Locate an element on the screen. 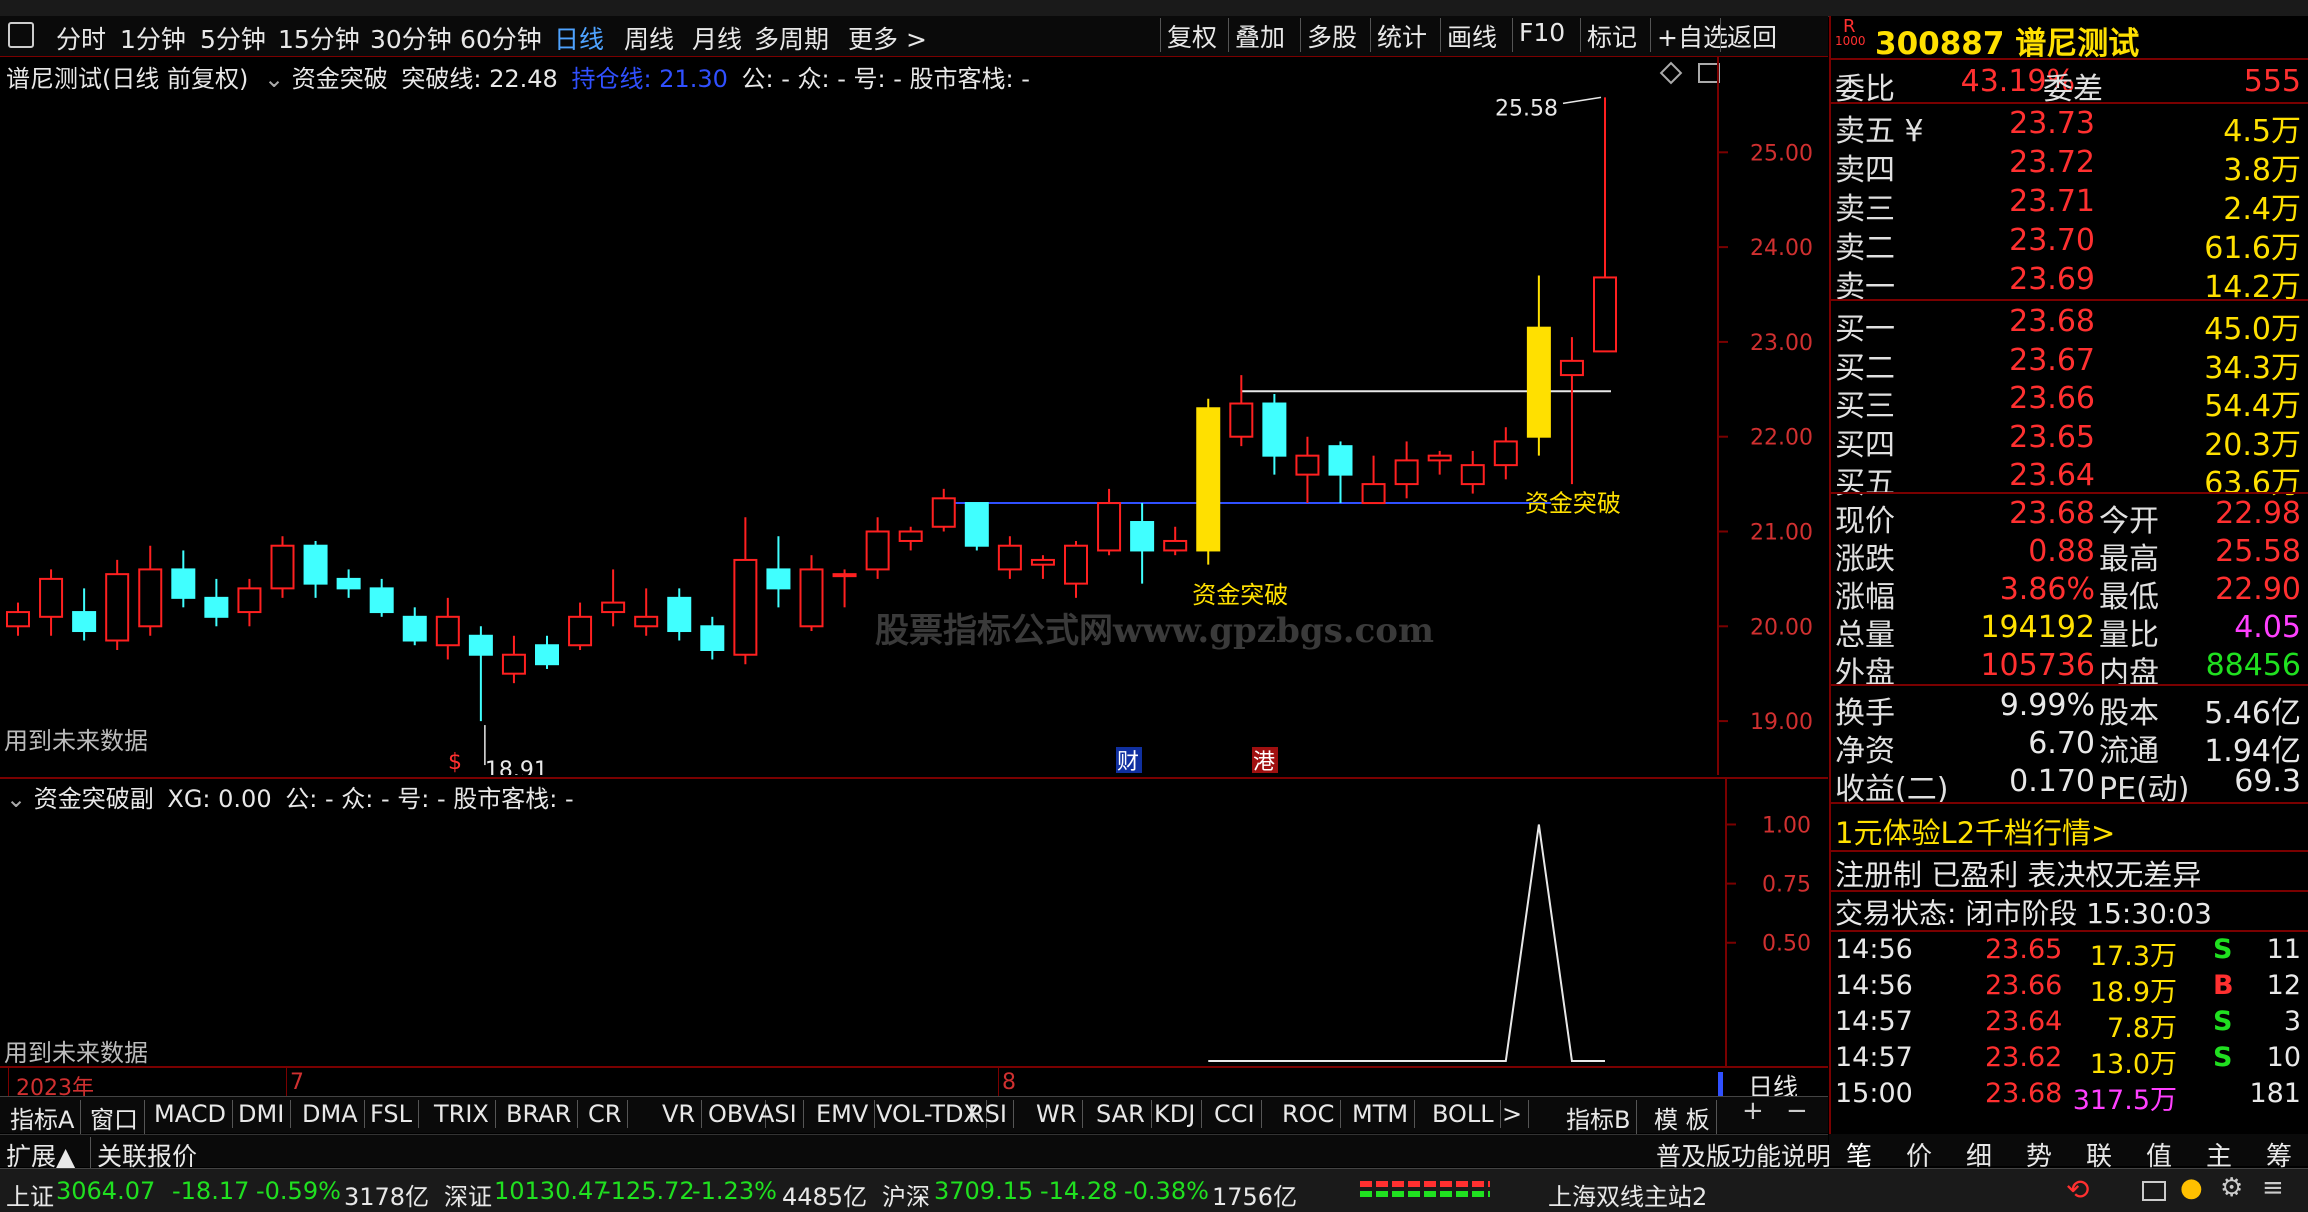  indicator-tab-12: EMV is located at coordinates (843, 1114).